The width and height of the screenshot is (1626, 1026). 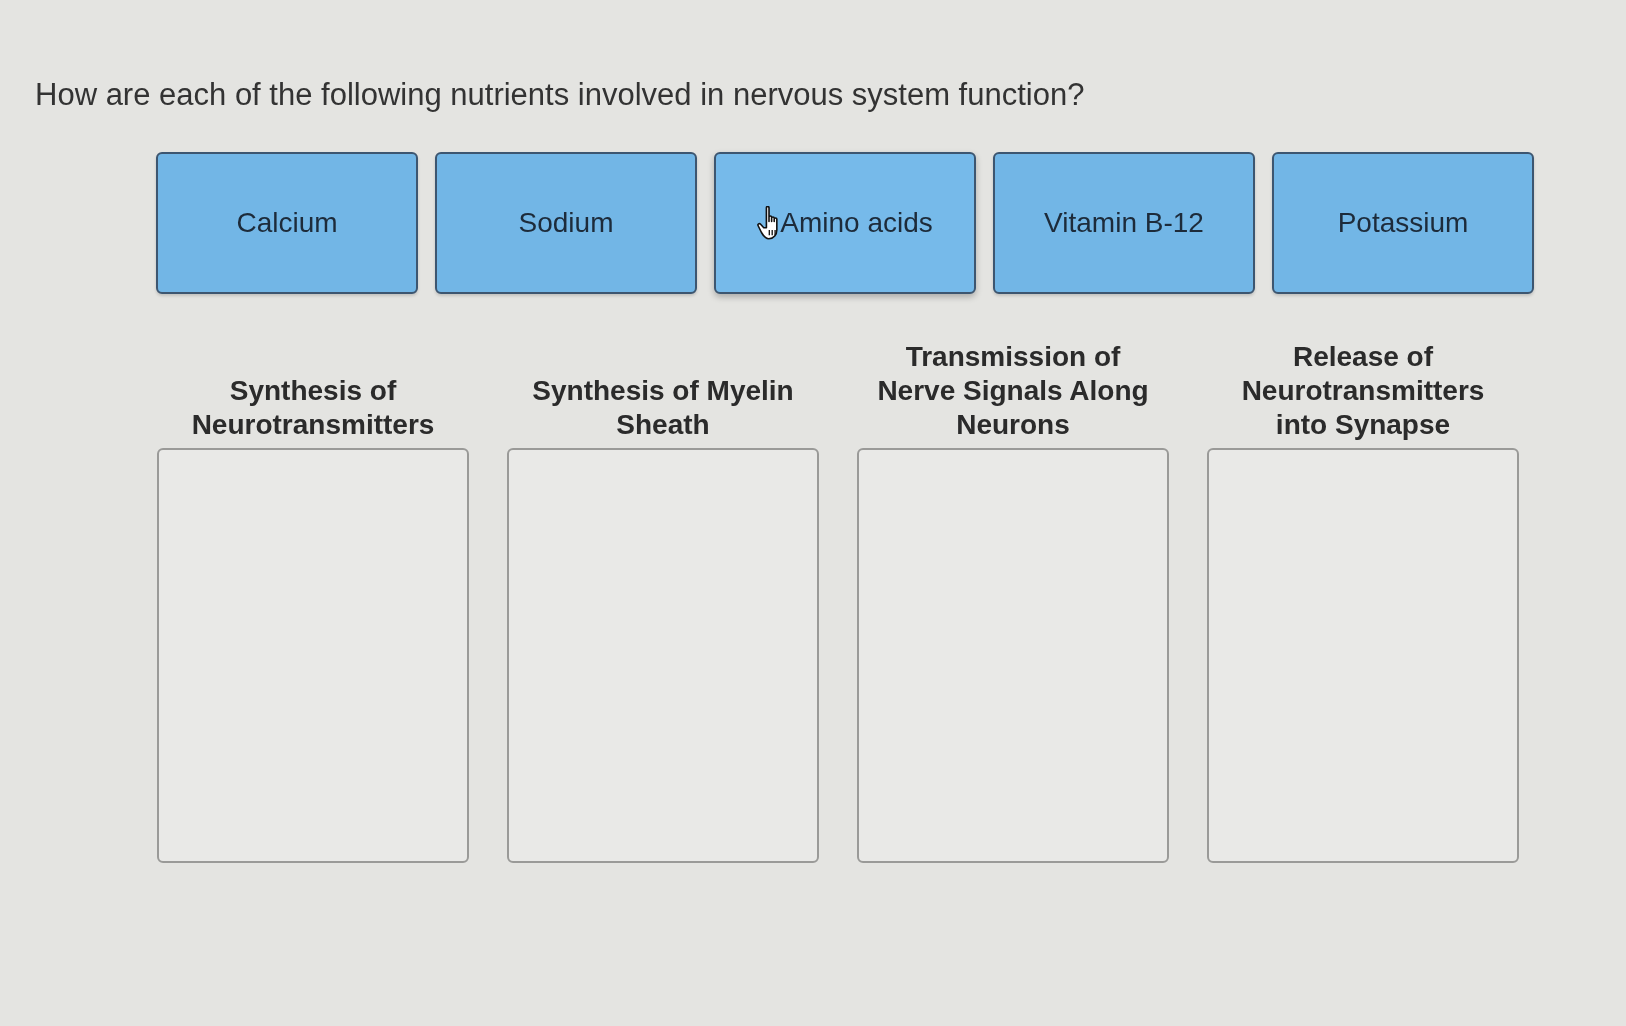 What do you see at coordinates (1124, 223) in the screenshot?
I see `answer-tile: Vitamin B-12` at bounding box center [1124, 223].